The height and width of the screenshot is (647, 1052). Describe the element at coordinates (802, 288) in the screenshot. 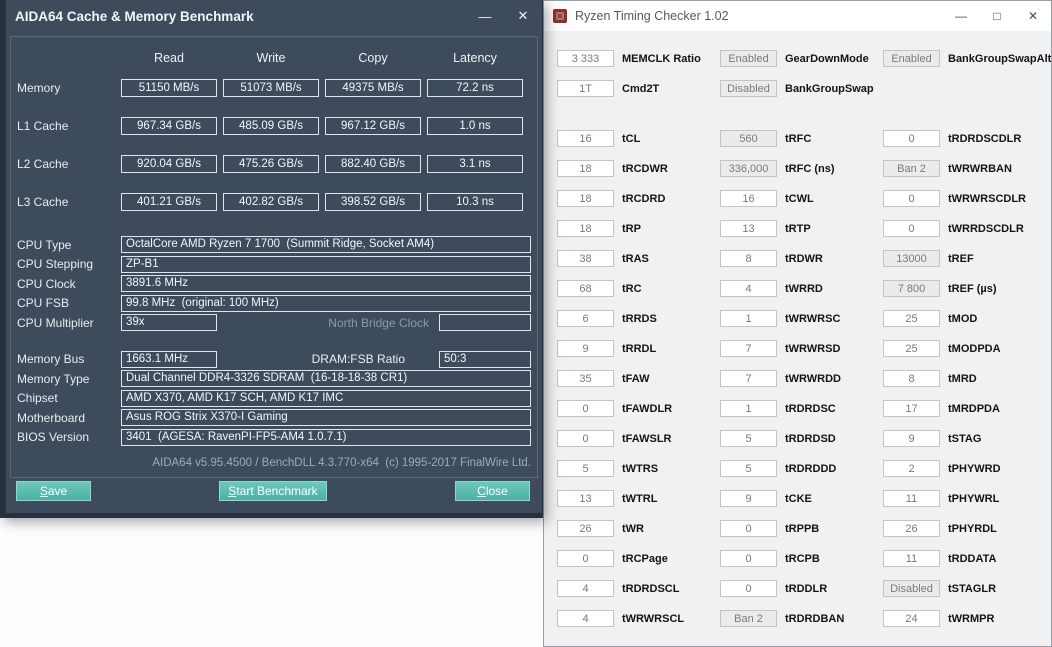

I see `timing-field: tWRRD` at that location.